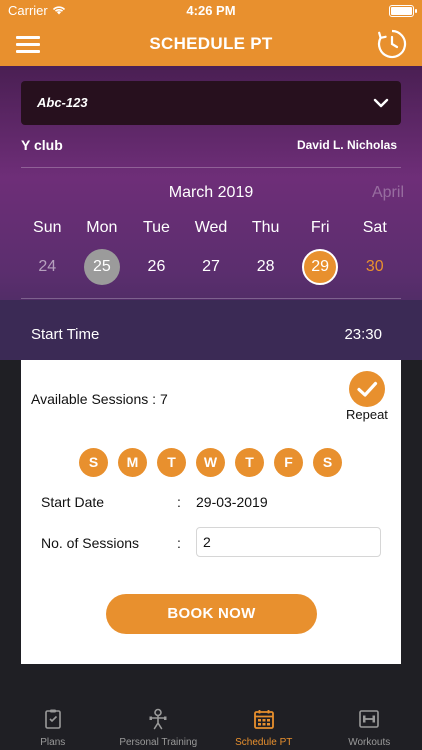  Describe the element at coordinates (327, 462) in the screenshot. I see `day-toggle-sat: S` at that location.